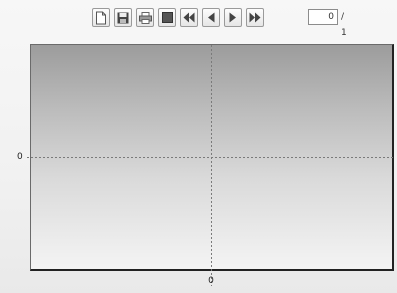 Image resolution: width=397 pixels, height=293 pixels. Describe the element at coordinates (20, 157) in the screenshot. I see `y-axis-tick-label: 0` at that location.